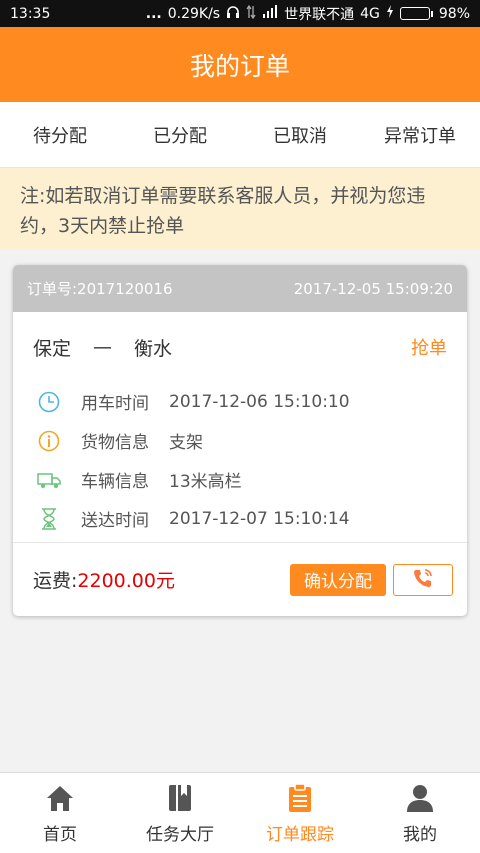  I want to click on phone-icon, so click(423, 580).